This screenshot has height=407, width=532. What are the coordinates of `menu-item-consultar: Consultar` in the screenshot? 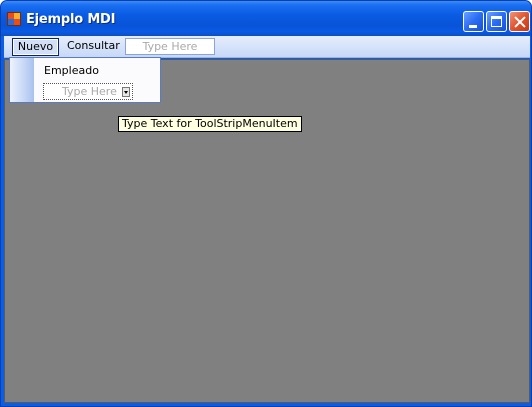 It's located at (93, 47).